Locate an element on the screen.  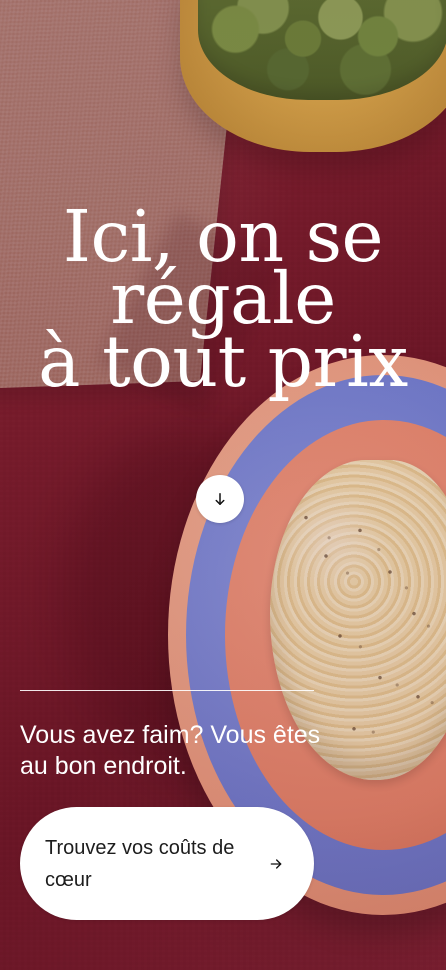
scroll-down-button is located at coordinates (220, 499).